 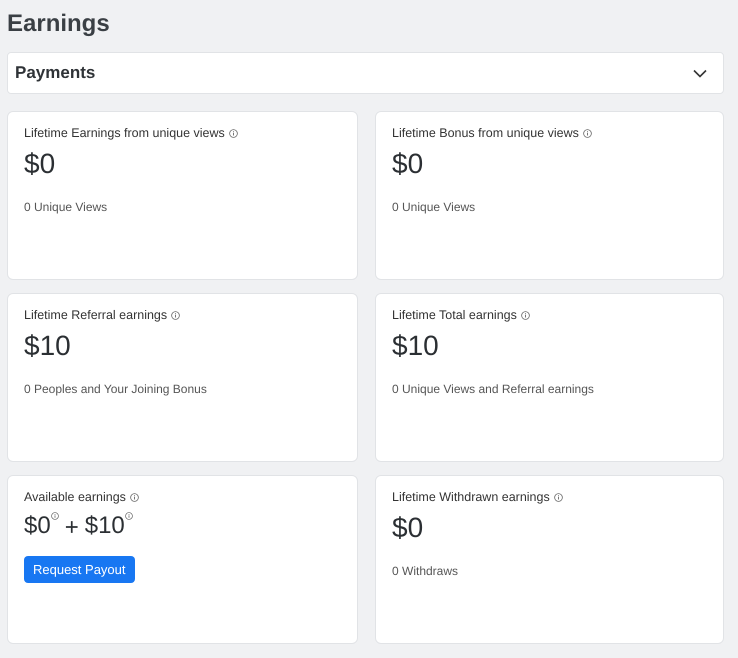 What do you see at coordinates (59, 24) in the screenshot?
I see `page-title: Earnings` at bounding box center [59, 24].